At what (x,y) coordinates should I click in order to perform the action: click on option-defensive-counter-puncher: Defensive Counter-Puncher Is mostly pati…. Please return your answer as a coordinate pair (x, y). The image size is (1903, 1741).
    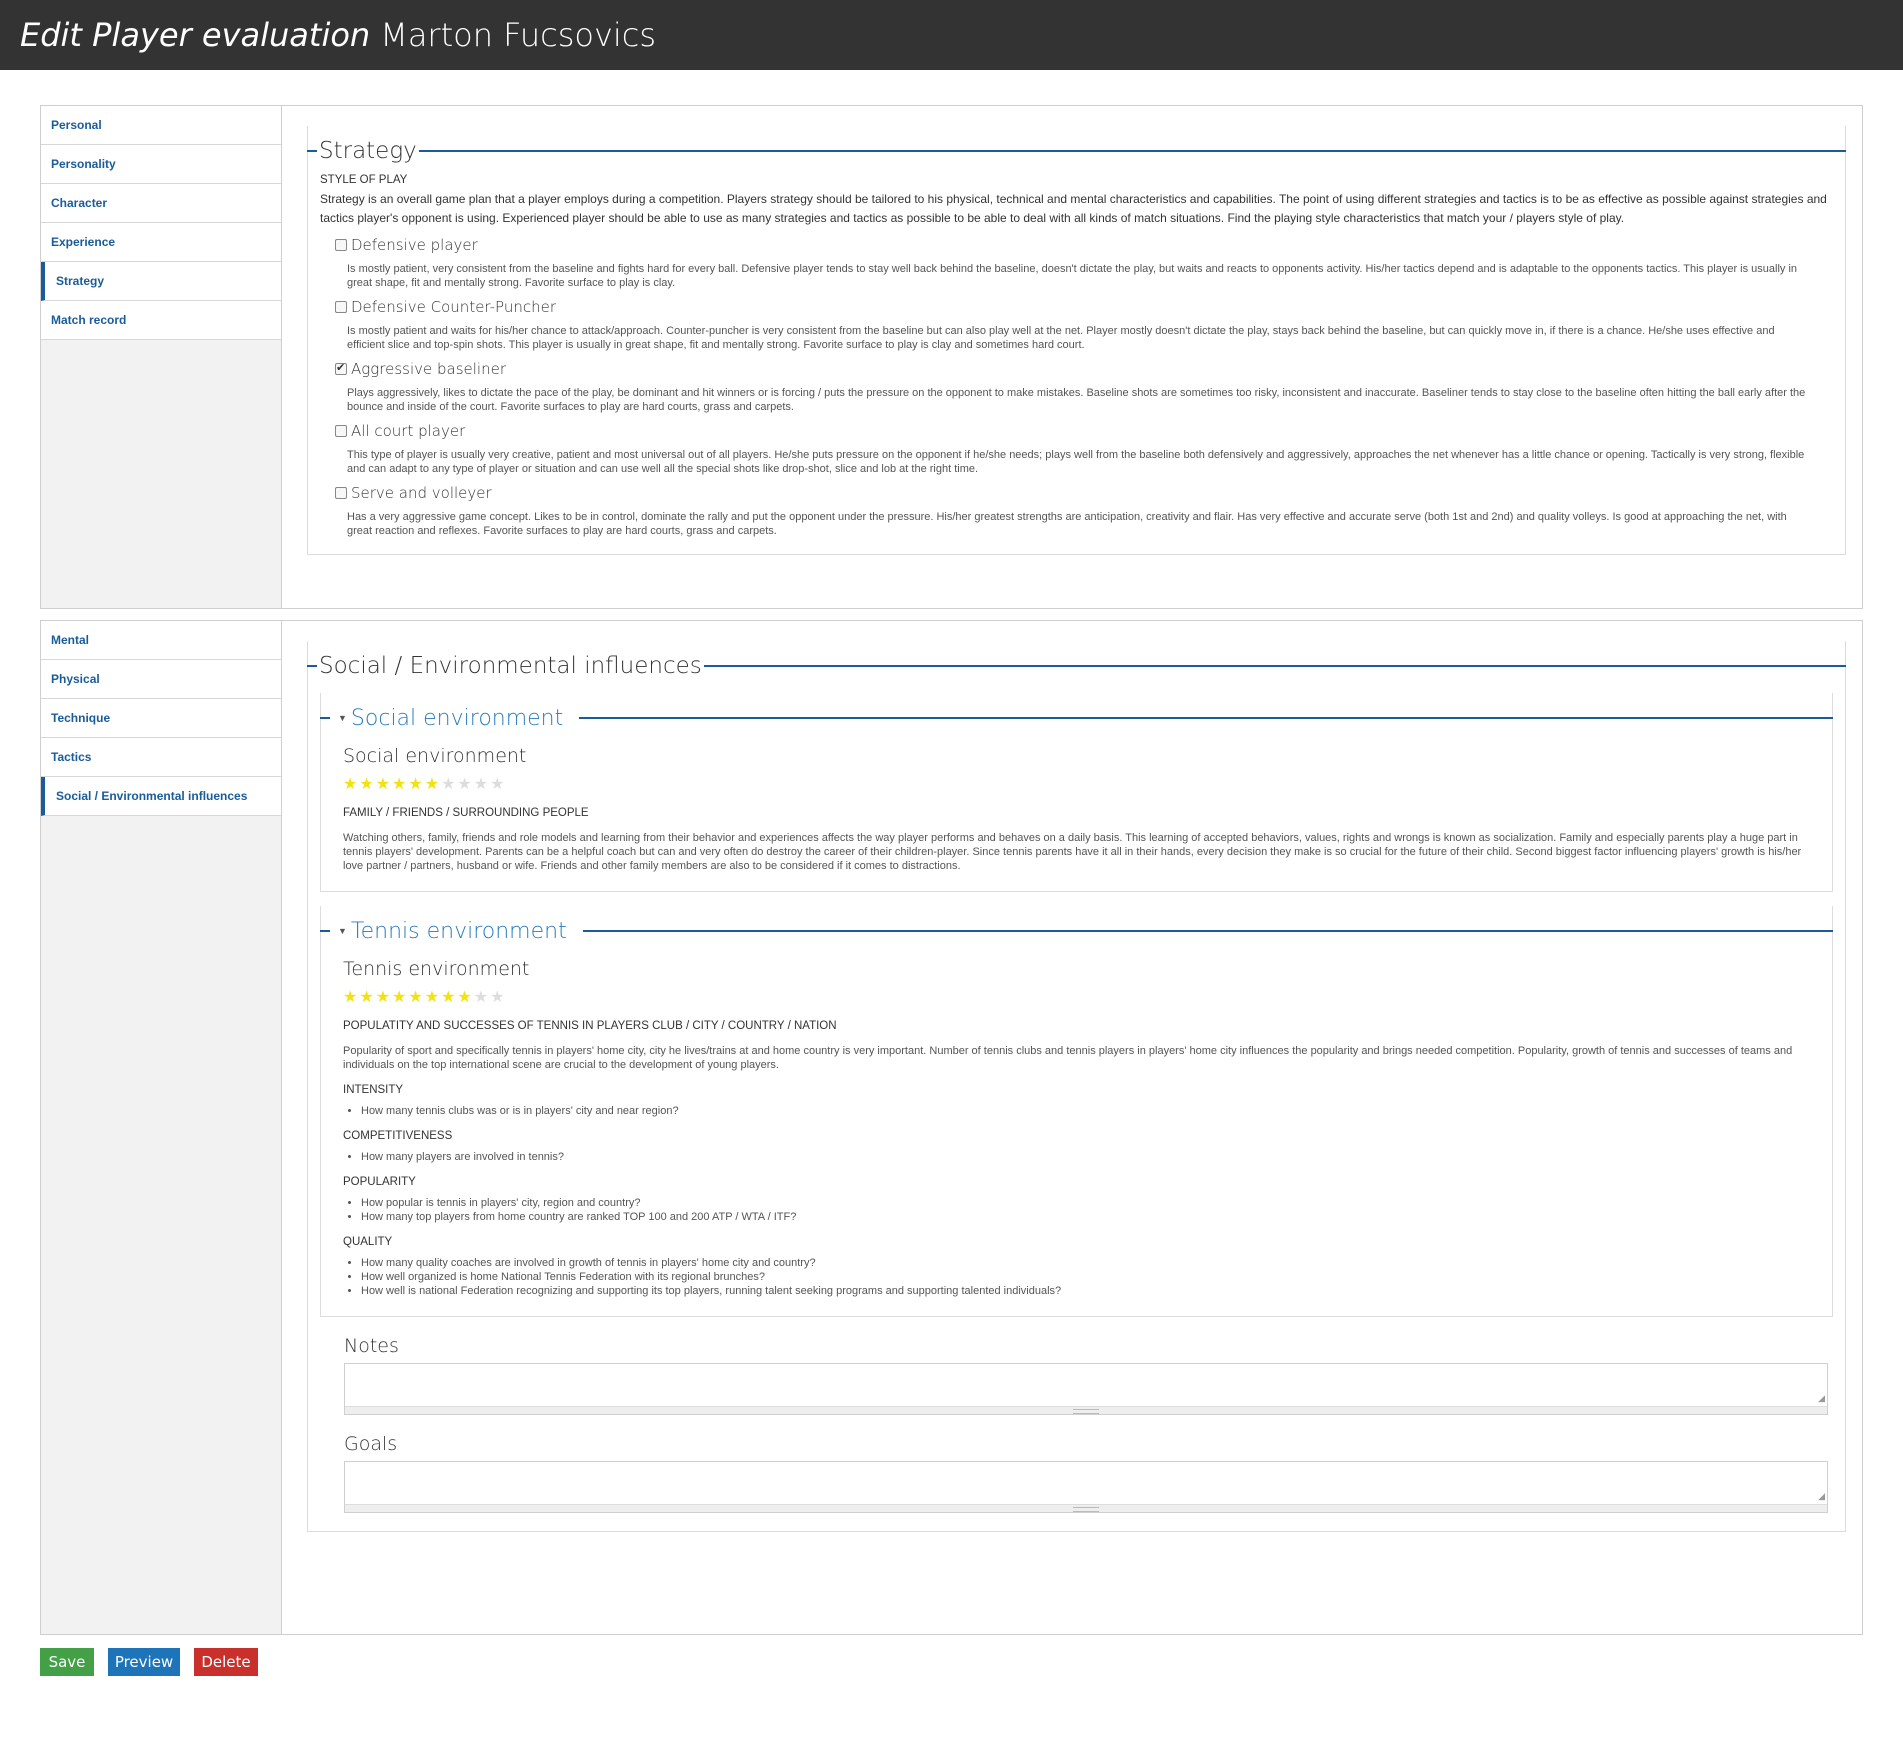
    Looking at the image, I should click on (1084, 325).